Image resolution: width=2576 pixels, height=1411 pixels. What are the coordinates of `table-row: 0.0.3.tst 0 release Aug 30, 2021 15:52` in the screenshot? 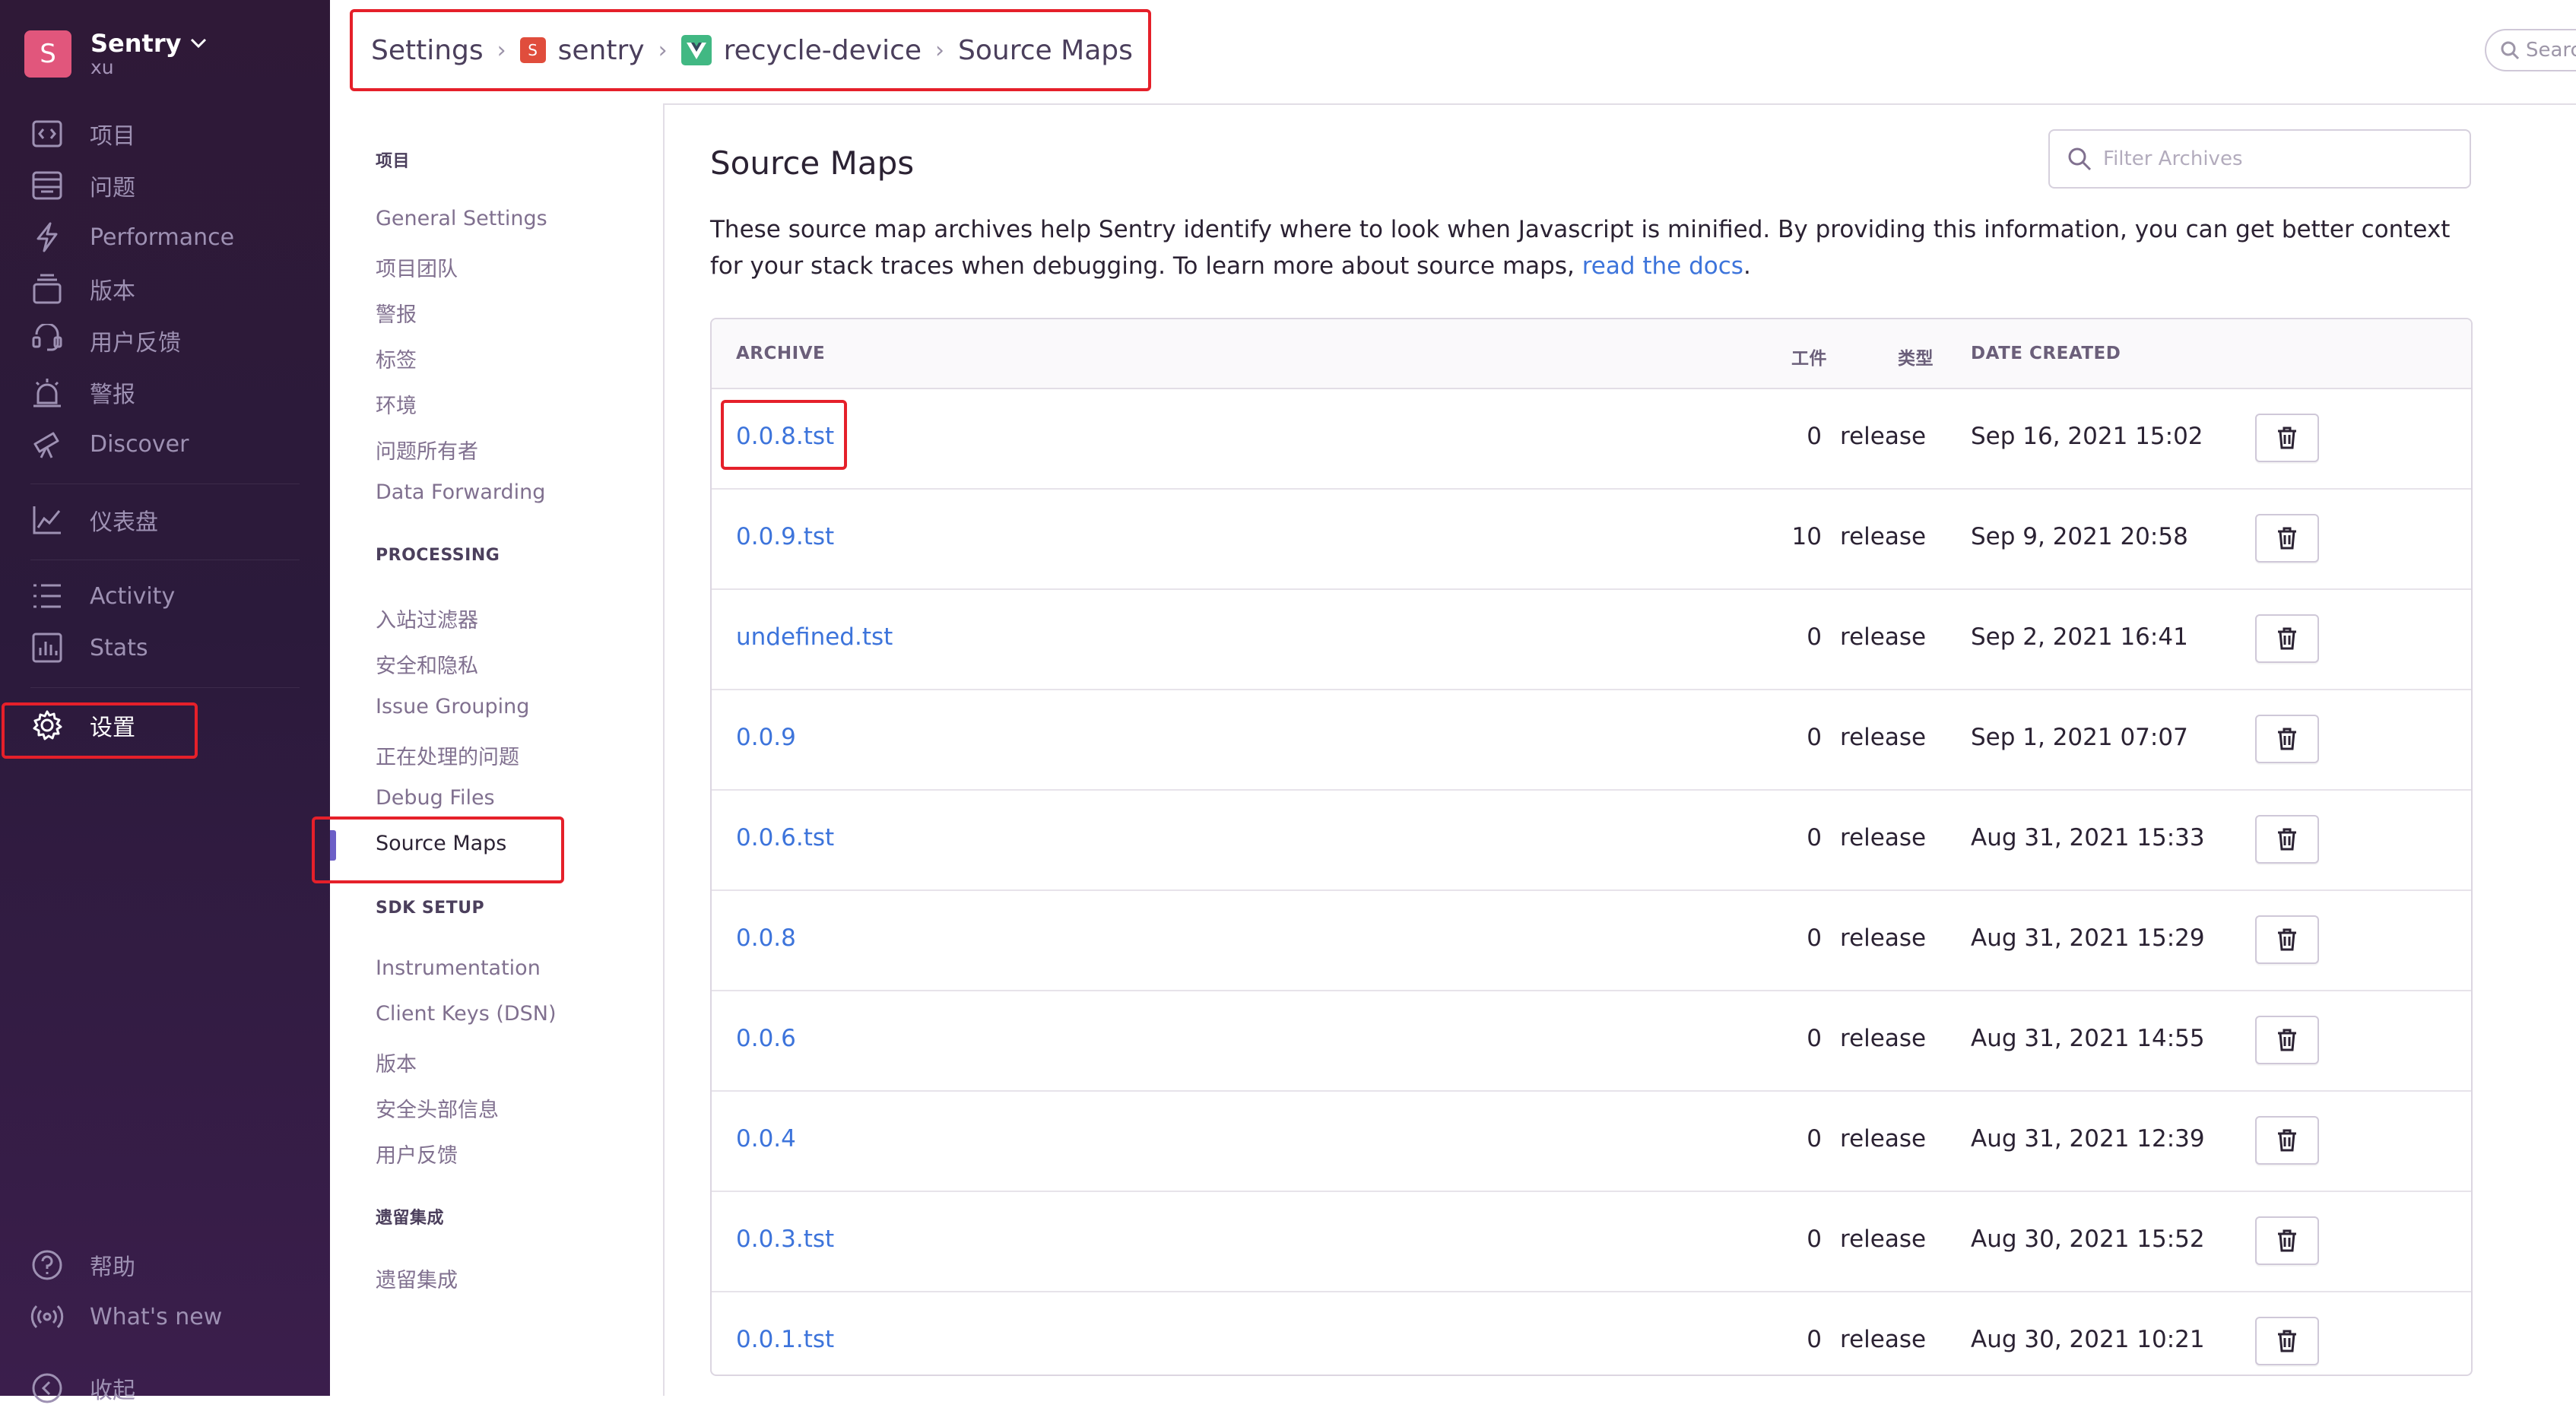 It's located at (1591, 1242).